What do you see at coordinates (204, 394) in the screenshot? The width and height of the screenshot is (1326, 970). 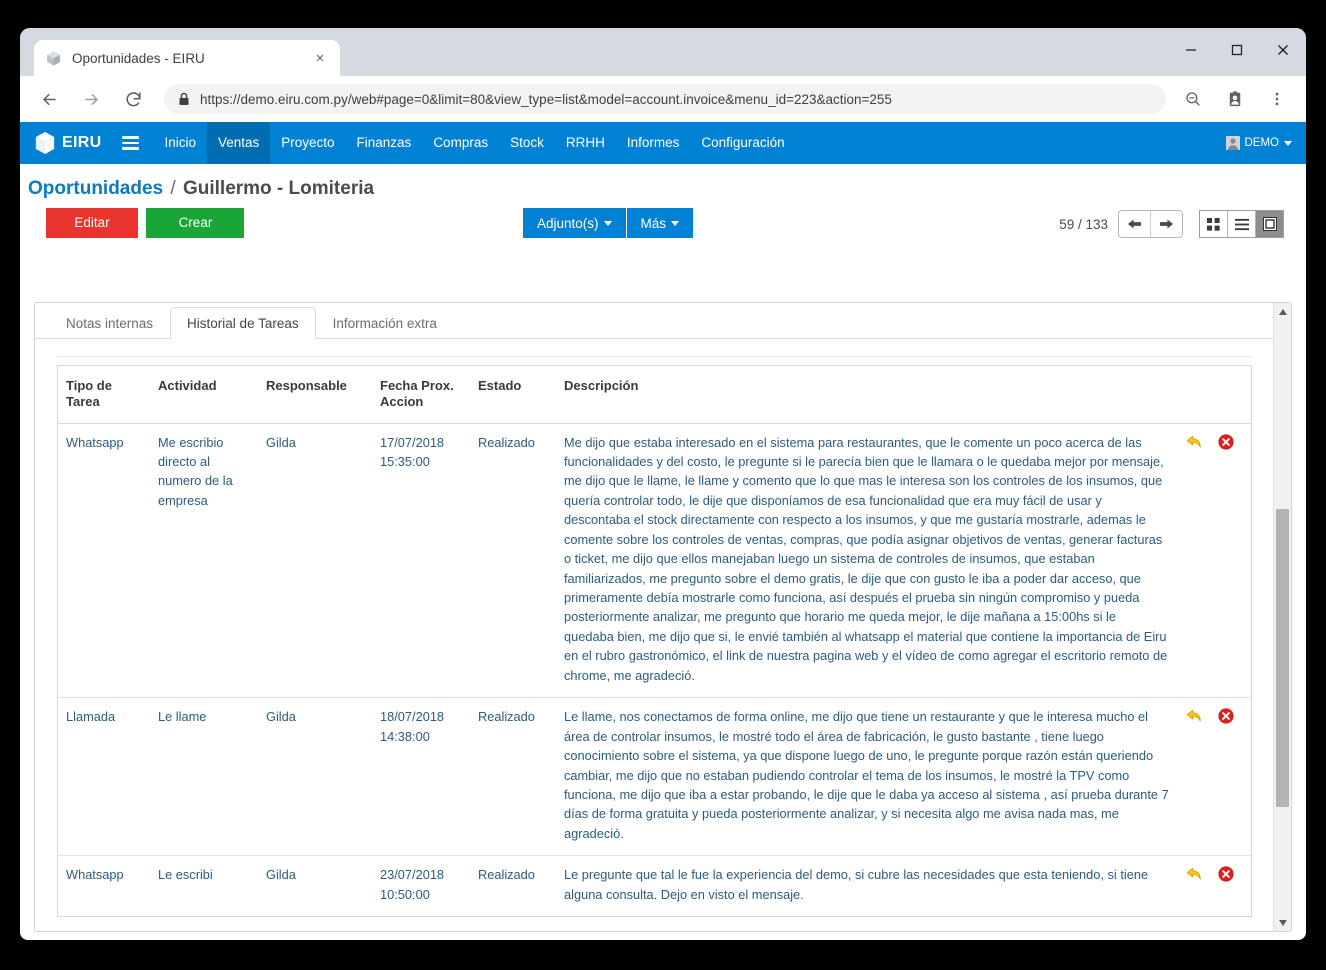 I see `column-header-actividad: Actividad` at bounding box center [204, 394].